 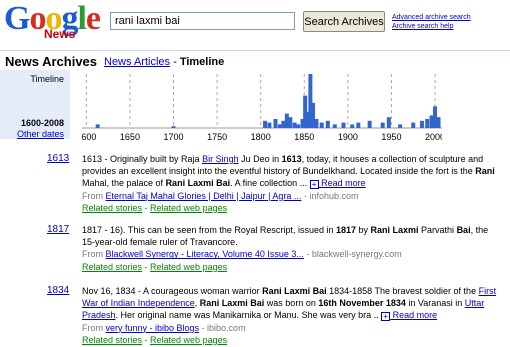 What do you see at coordinates (60, 34) in the screenshot?
I see `logo-news-label: News` at bounding box center [60, 34].